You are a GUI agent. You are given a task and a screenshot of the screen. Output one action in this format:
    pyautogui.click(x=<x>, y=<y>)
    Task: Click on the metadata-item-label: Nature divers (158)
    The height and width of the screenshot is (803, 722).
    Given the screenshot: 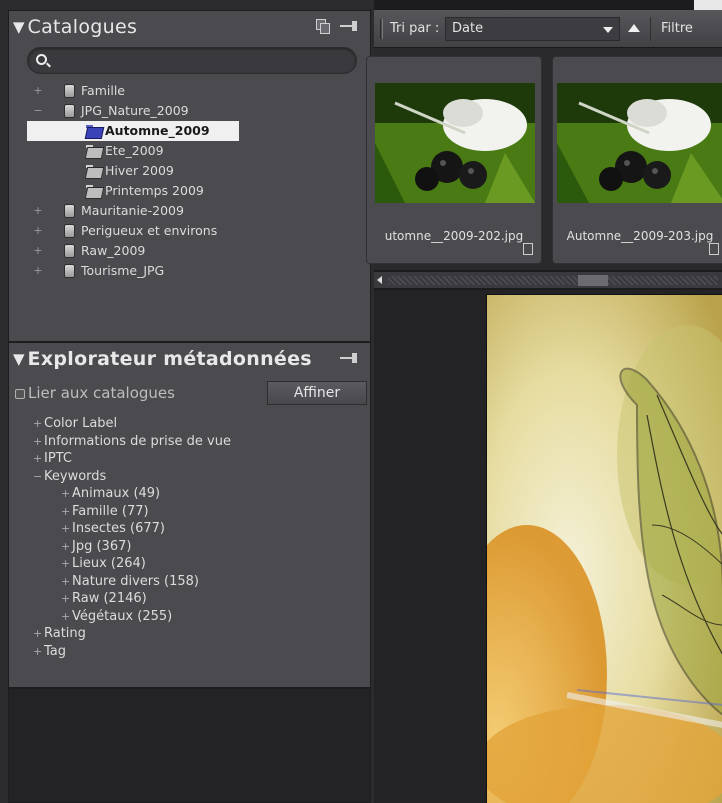 What is the action you would take?
    pyautogui.click(x=135, y=581)
    